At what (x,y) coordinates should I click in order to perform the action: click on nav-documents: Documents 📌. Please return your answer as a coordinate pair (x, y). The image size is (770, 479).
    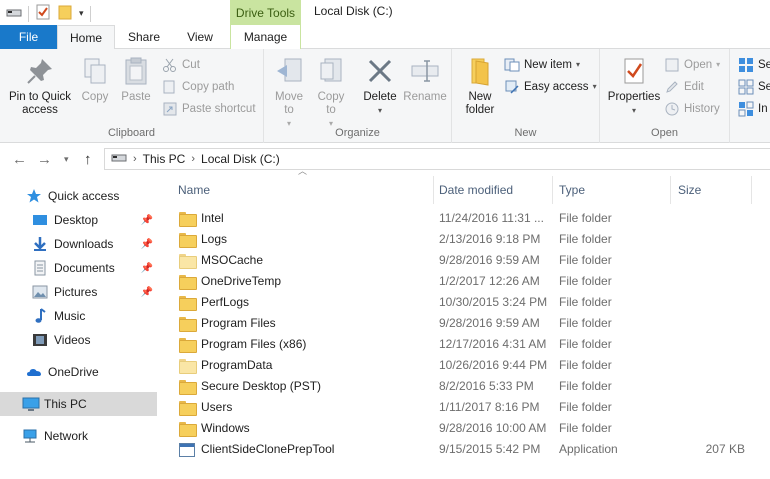
    Looking at the image, I should click on (78, 268).